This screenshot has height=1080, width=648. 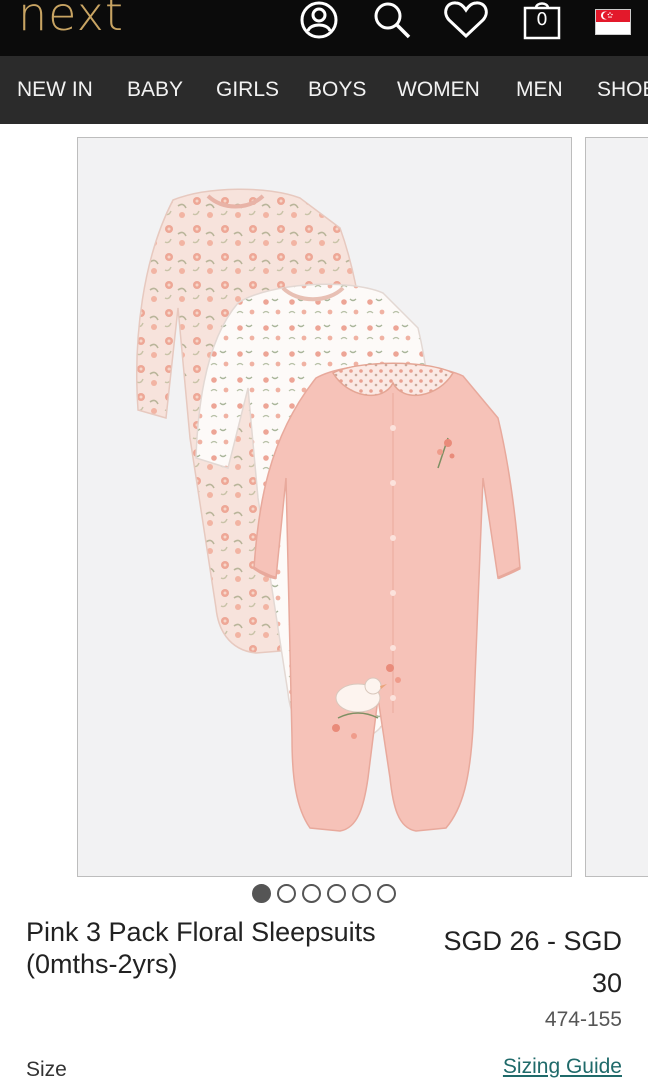 What do you see at coordinates (539, 90) in the screenshot?
I see `nav-item-men: MEN` at bounding box center [539, 90].